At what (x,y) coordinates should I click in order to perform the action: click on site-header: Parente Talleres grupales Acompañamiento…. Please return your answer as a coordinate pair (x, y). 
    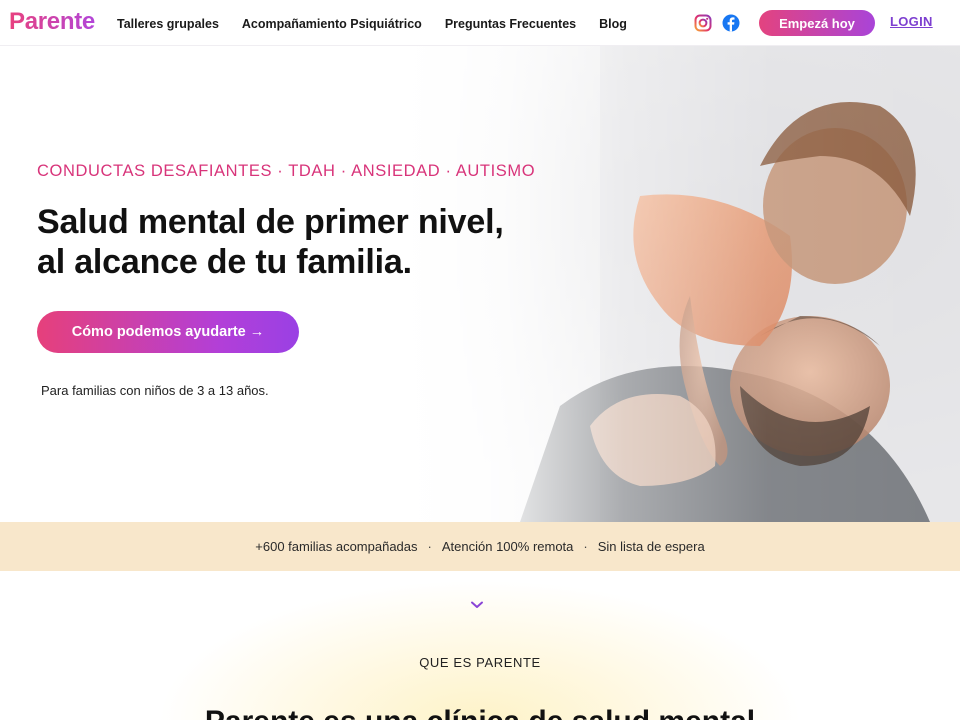
    Looking at the image, I should click on (480, 23).